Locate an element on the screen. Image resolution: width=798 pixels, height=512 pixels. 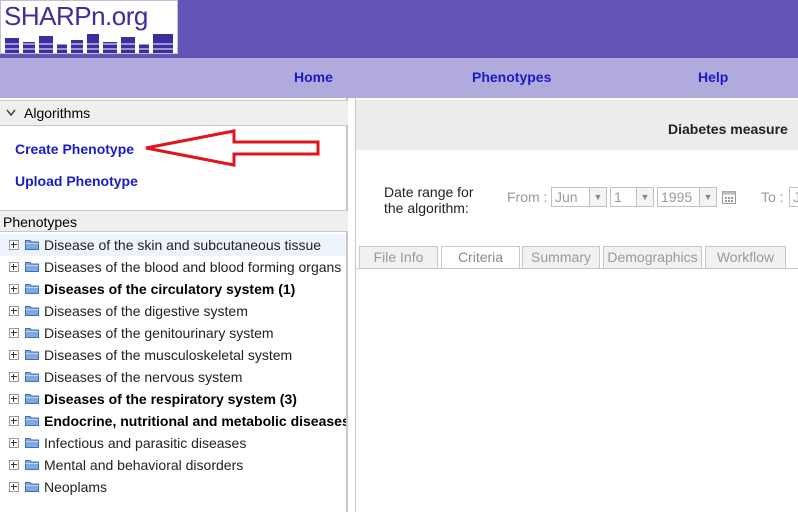
from-year-value: 1995 is located at coordinates (677, 197).